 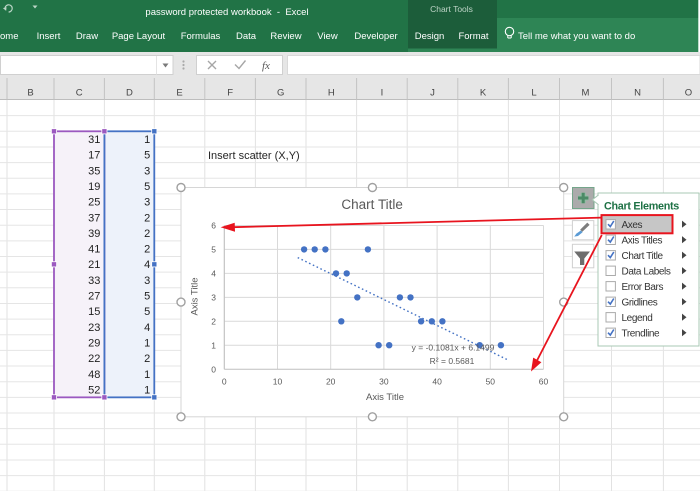 I want to click on svg-text: L, so click(x=533, y=93).